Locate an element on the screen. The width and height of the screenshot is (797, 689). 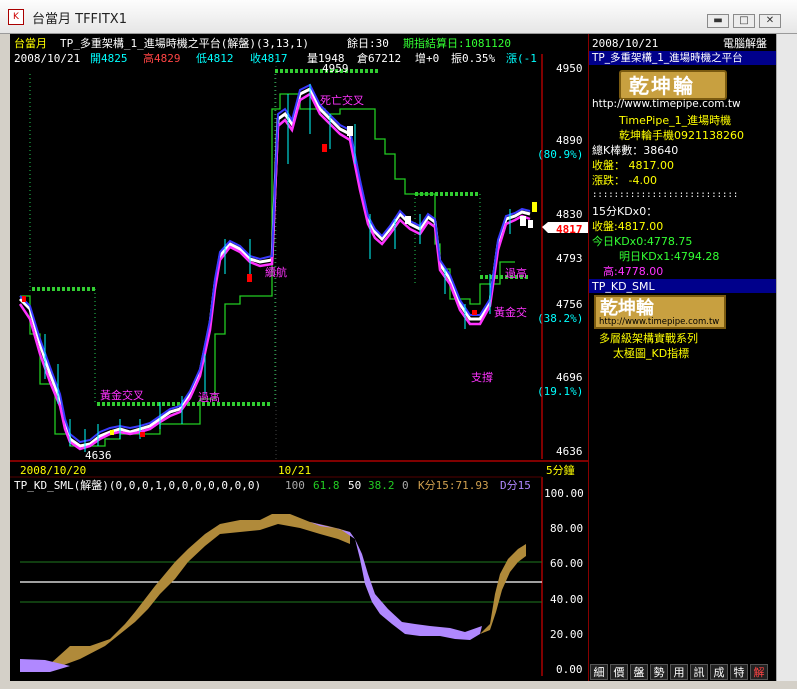
minimize-button: ▬ is located at coordinates (718, 21).